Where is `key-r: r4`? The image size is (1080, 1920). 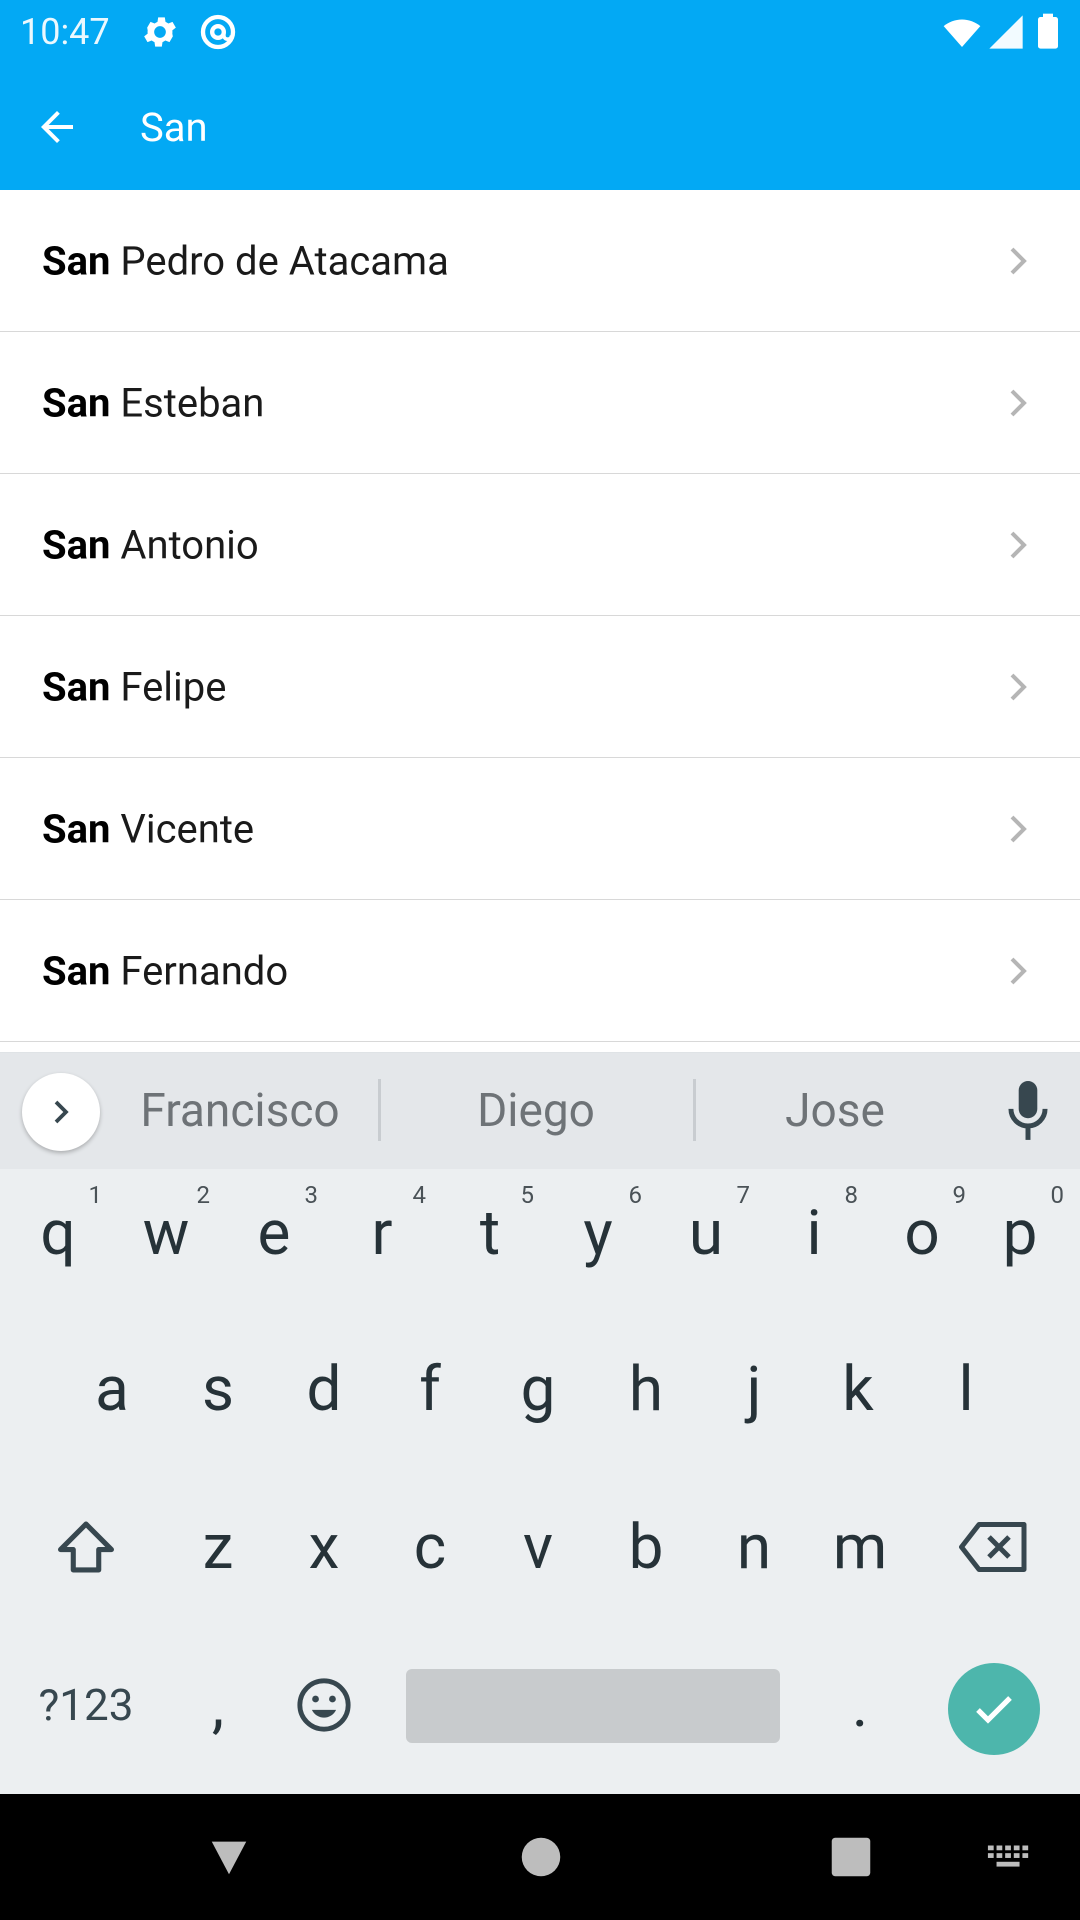 key-r: r4 is located at coordinates (382, 1233).